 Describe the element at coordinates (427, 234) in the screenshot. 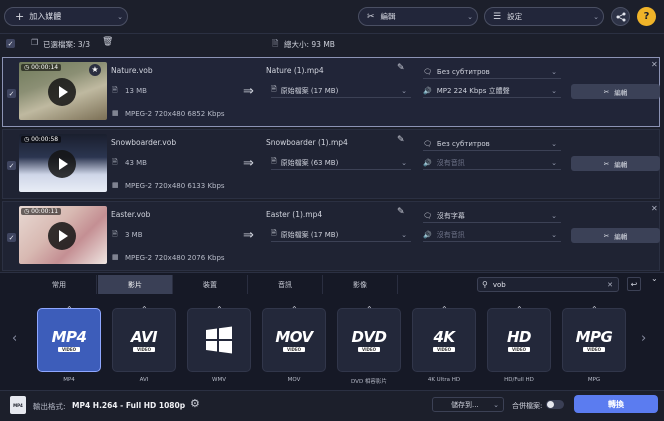

I see `speaker-icon: 🔊` at that location.